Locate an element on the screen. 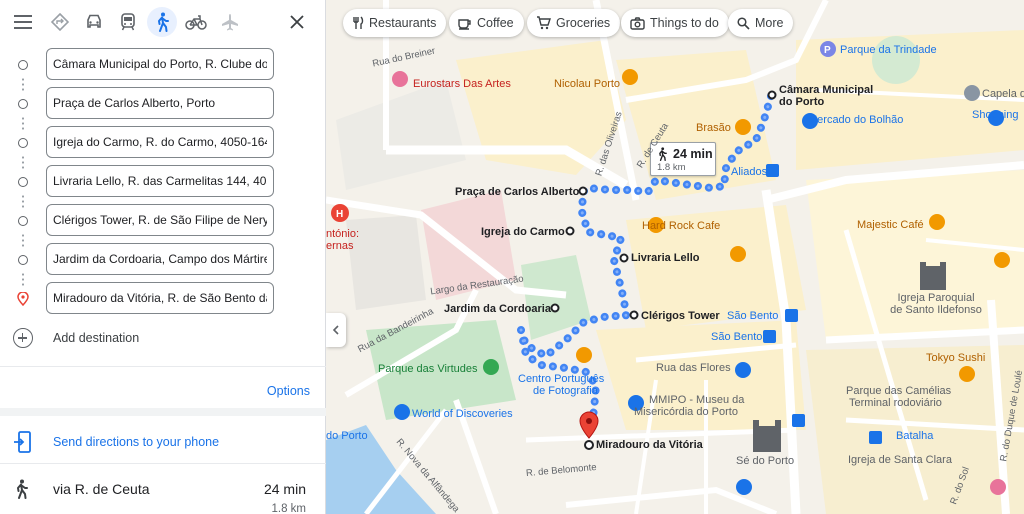  poi-label: Shopping is located at coordinates (995, 115).